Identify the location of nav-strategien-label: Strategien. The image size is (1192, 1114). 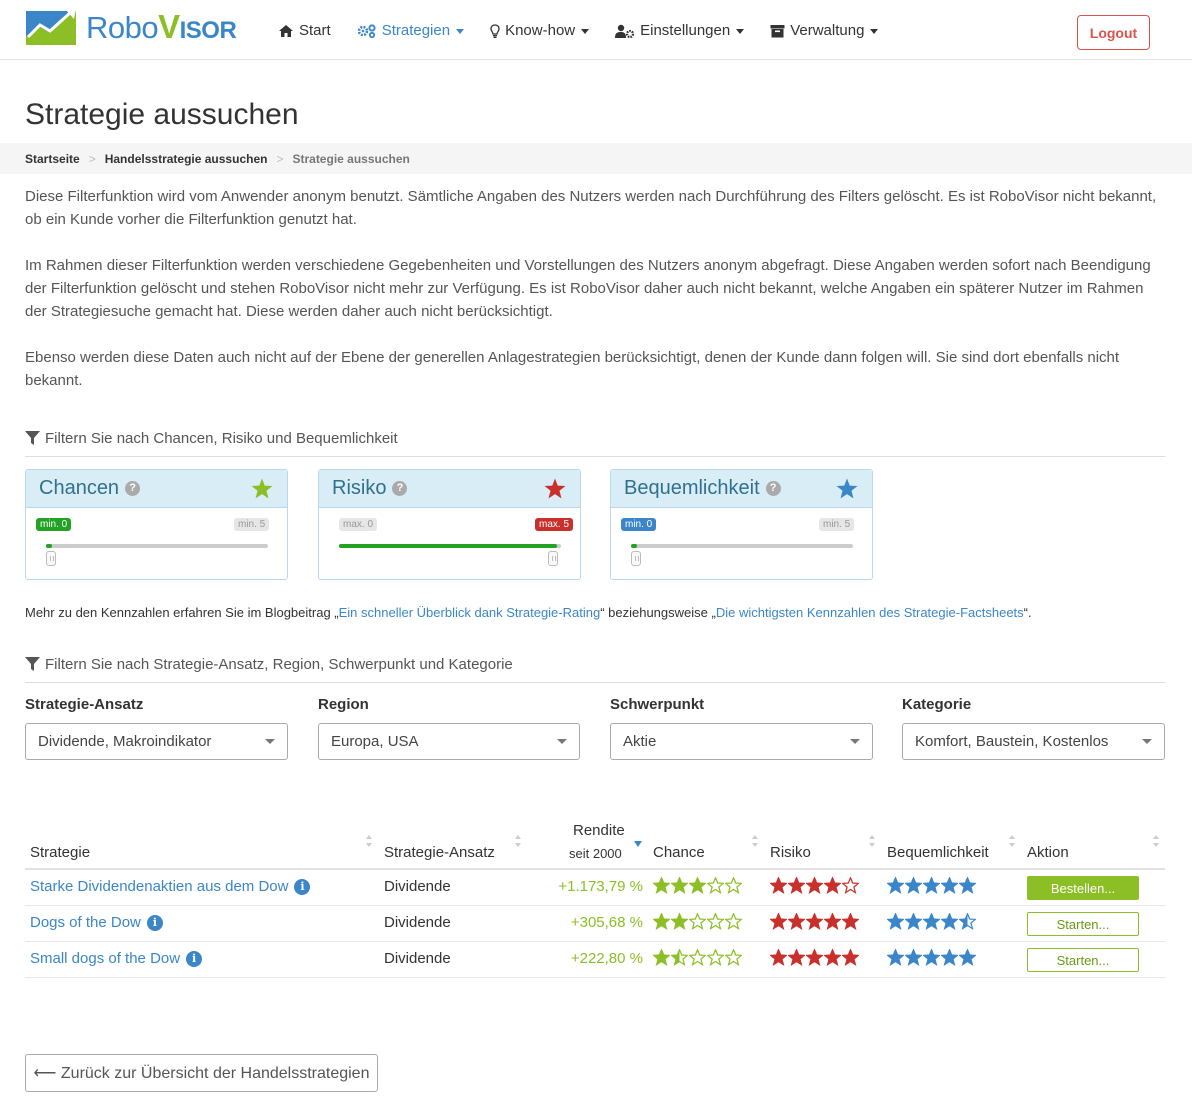
(416, 30).